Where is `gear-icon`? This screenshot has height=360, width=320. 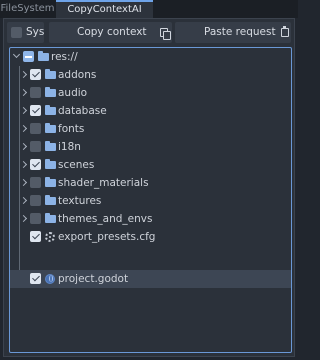
gear-icon is located at coordinates (50, 237).